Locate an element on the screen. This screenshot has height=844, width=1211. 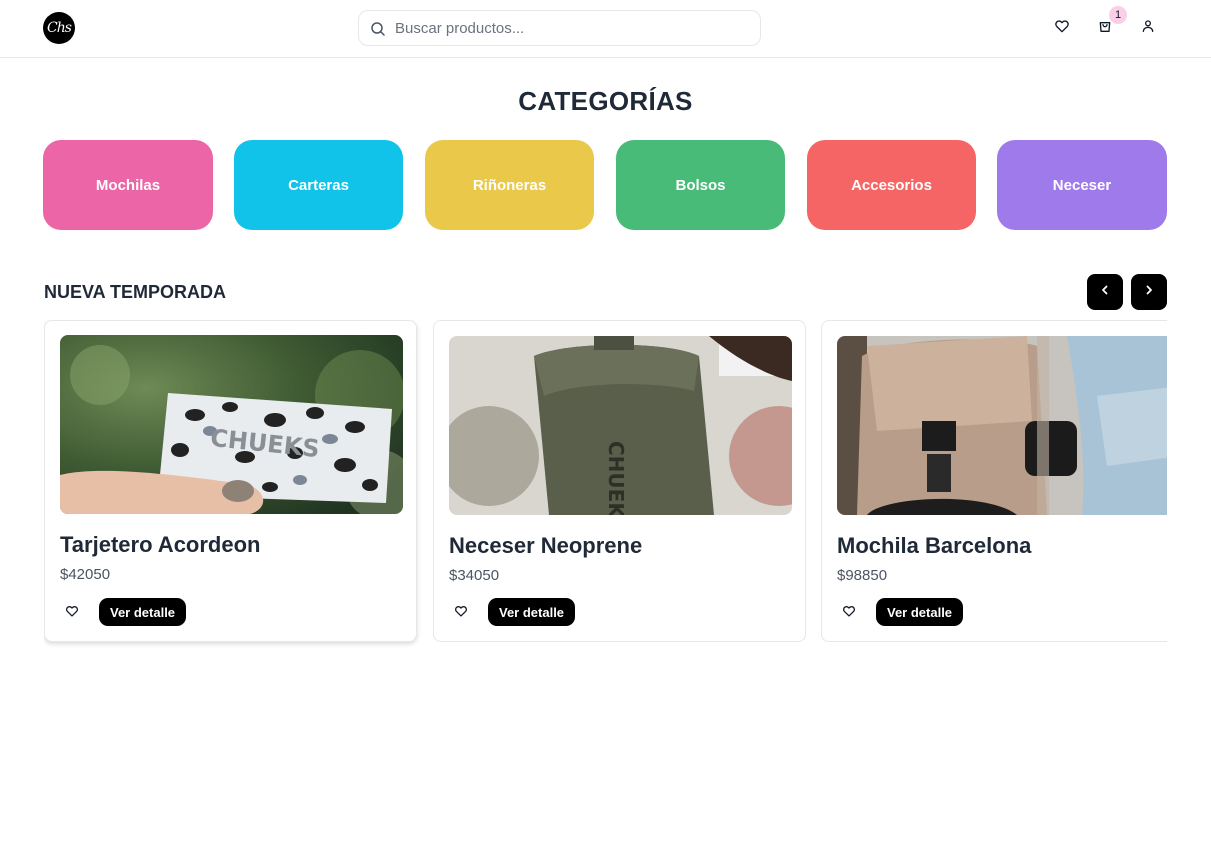
account-button is located at coordinates (1148, 28).